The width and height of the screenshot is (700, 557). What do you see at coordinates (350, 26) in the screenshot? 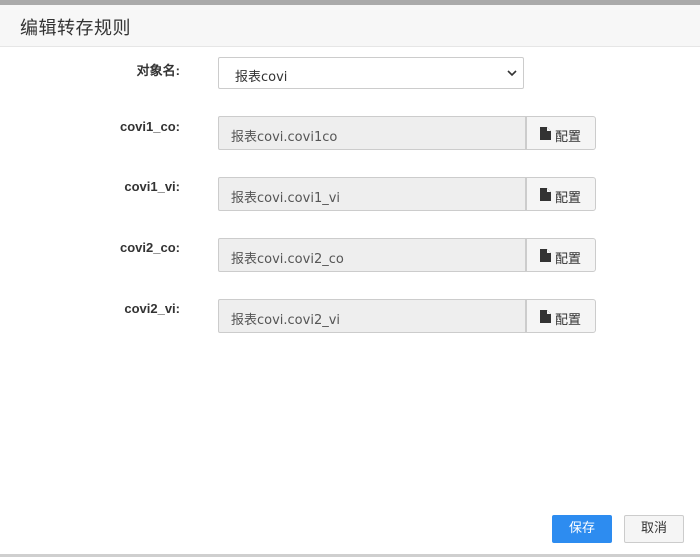
I see `dialog-header: 编辑转存规则` at bounding box center [350, 26].